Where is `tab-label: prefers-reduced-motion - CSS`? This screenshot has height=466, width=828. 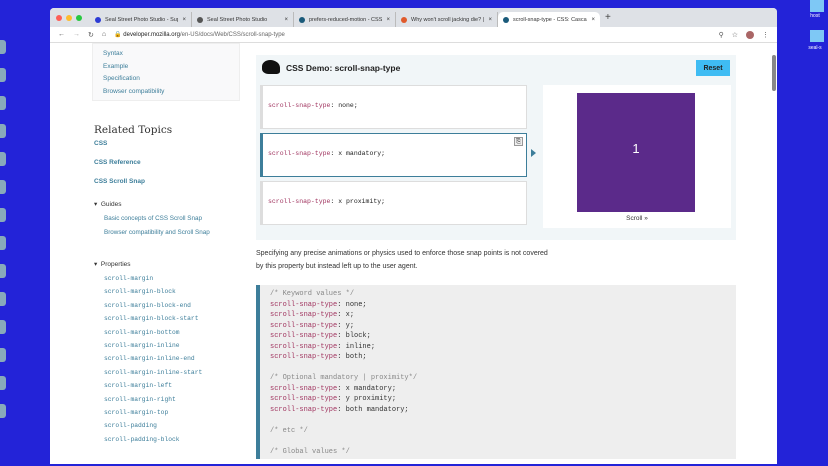
tab-label: prefers-reduced-motion - CSS is located at coordinates (346, 19).